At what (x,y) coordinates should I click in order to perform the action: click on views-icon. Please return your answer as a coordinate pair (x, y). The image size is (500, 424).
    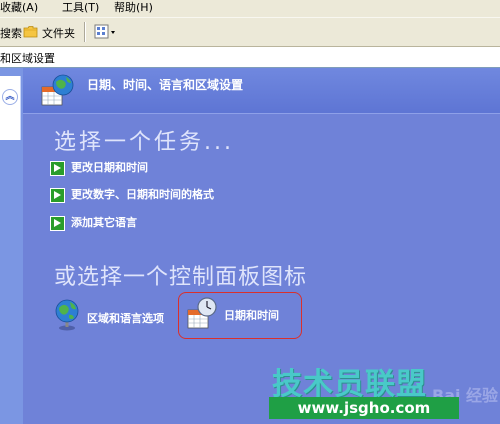
    Looking at the image, I should click on (105, 32).